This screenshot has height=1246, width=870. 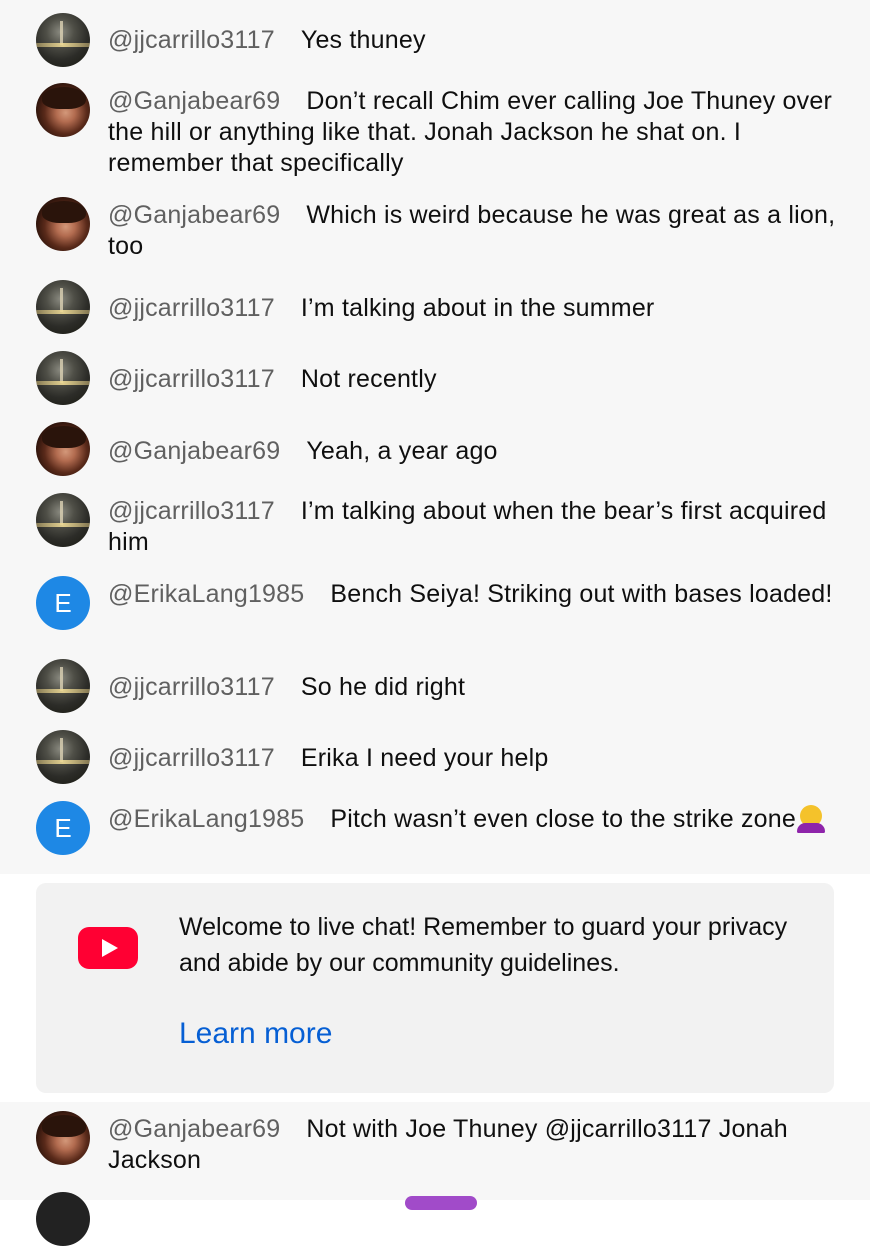 What do you see at coordinates (402, 451) in the screenshot?
I see `chat-message-text: Yeah, a year ago` at bounding box center [402, 451].